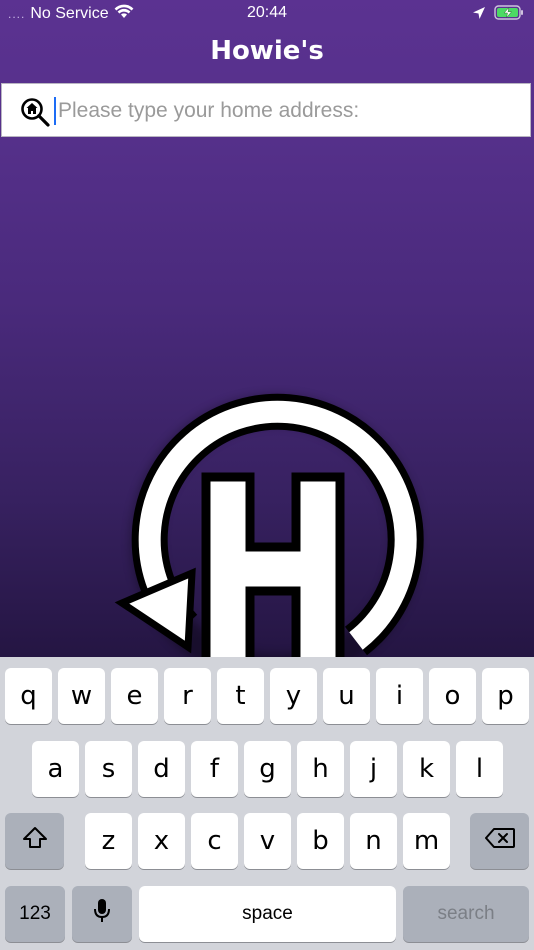 This screenshot has width=534, height=950. I want to click on key-y: y, so click(293, 696).